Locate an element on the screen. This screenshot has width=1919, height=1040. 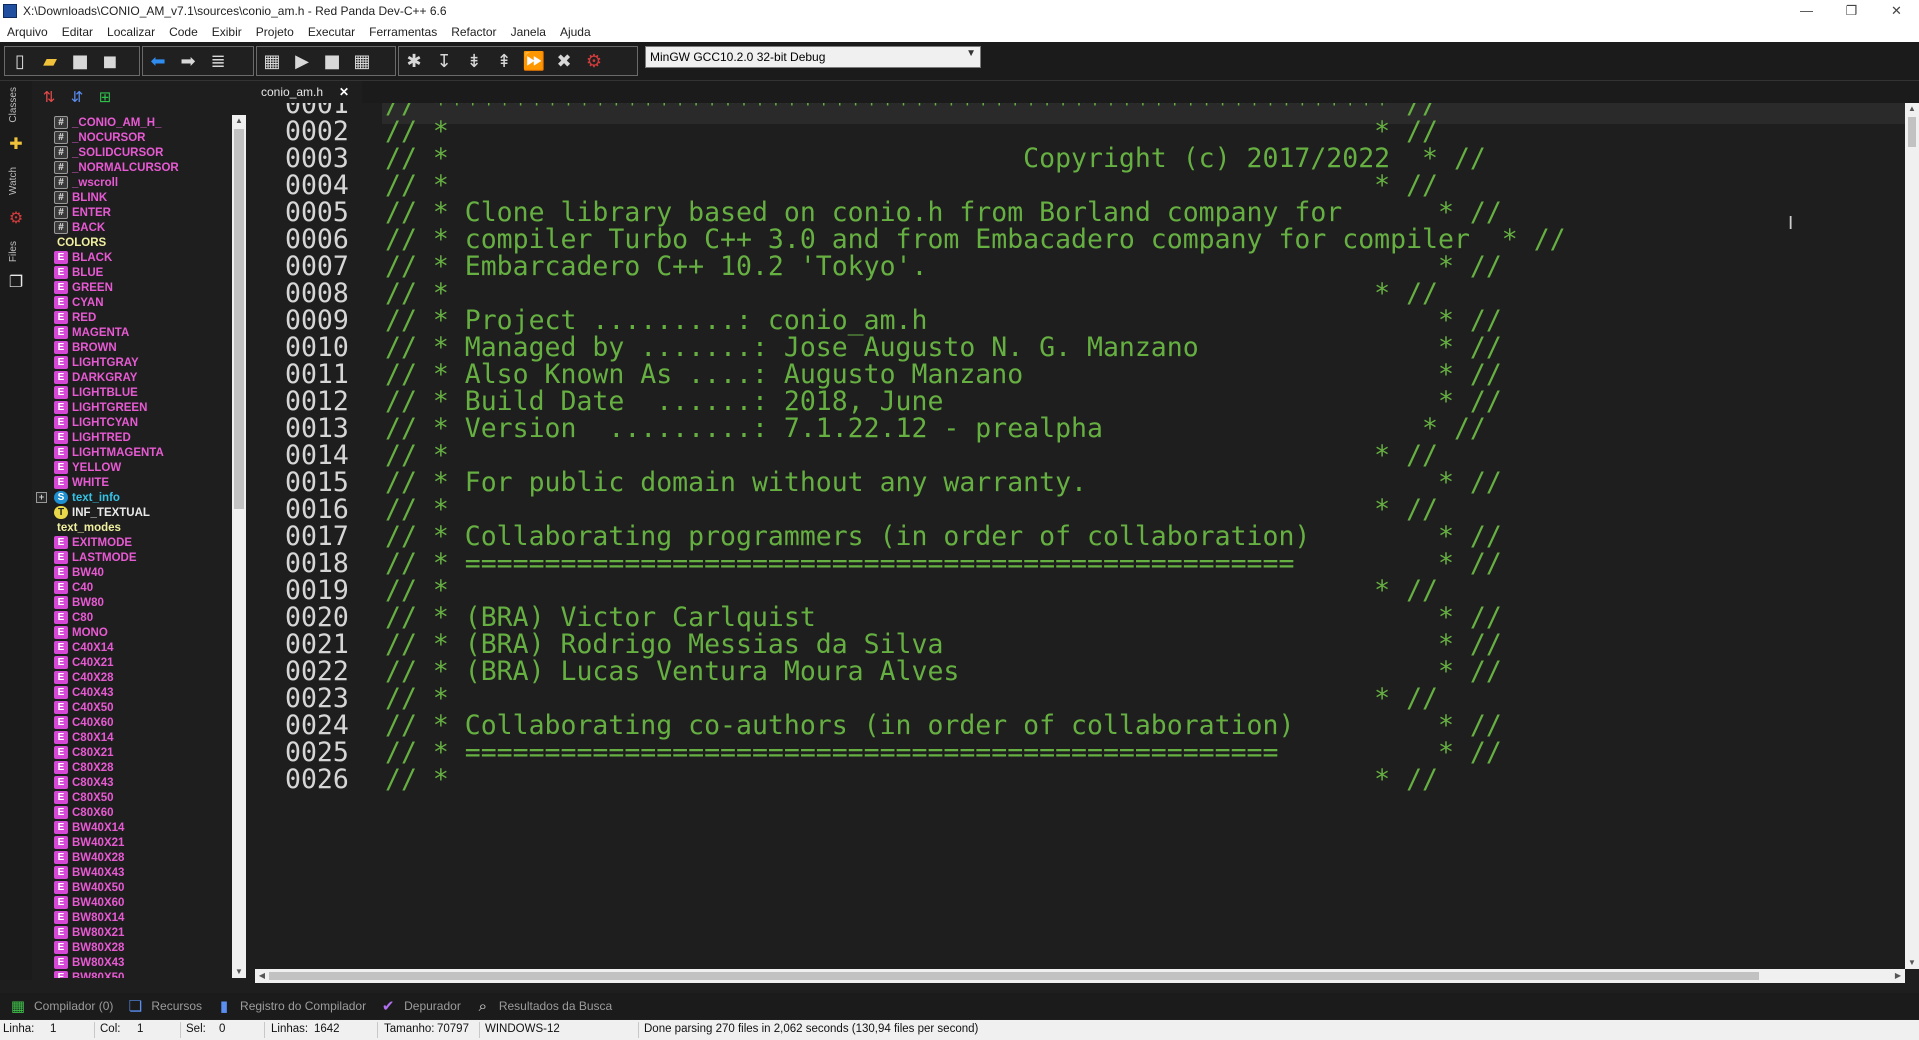
tree-item: E C40X50 is located at coordinates (131, 707).